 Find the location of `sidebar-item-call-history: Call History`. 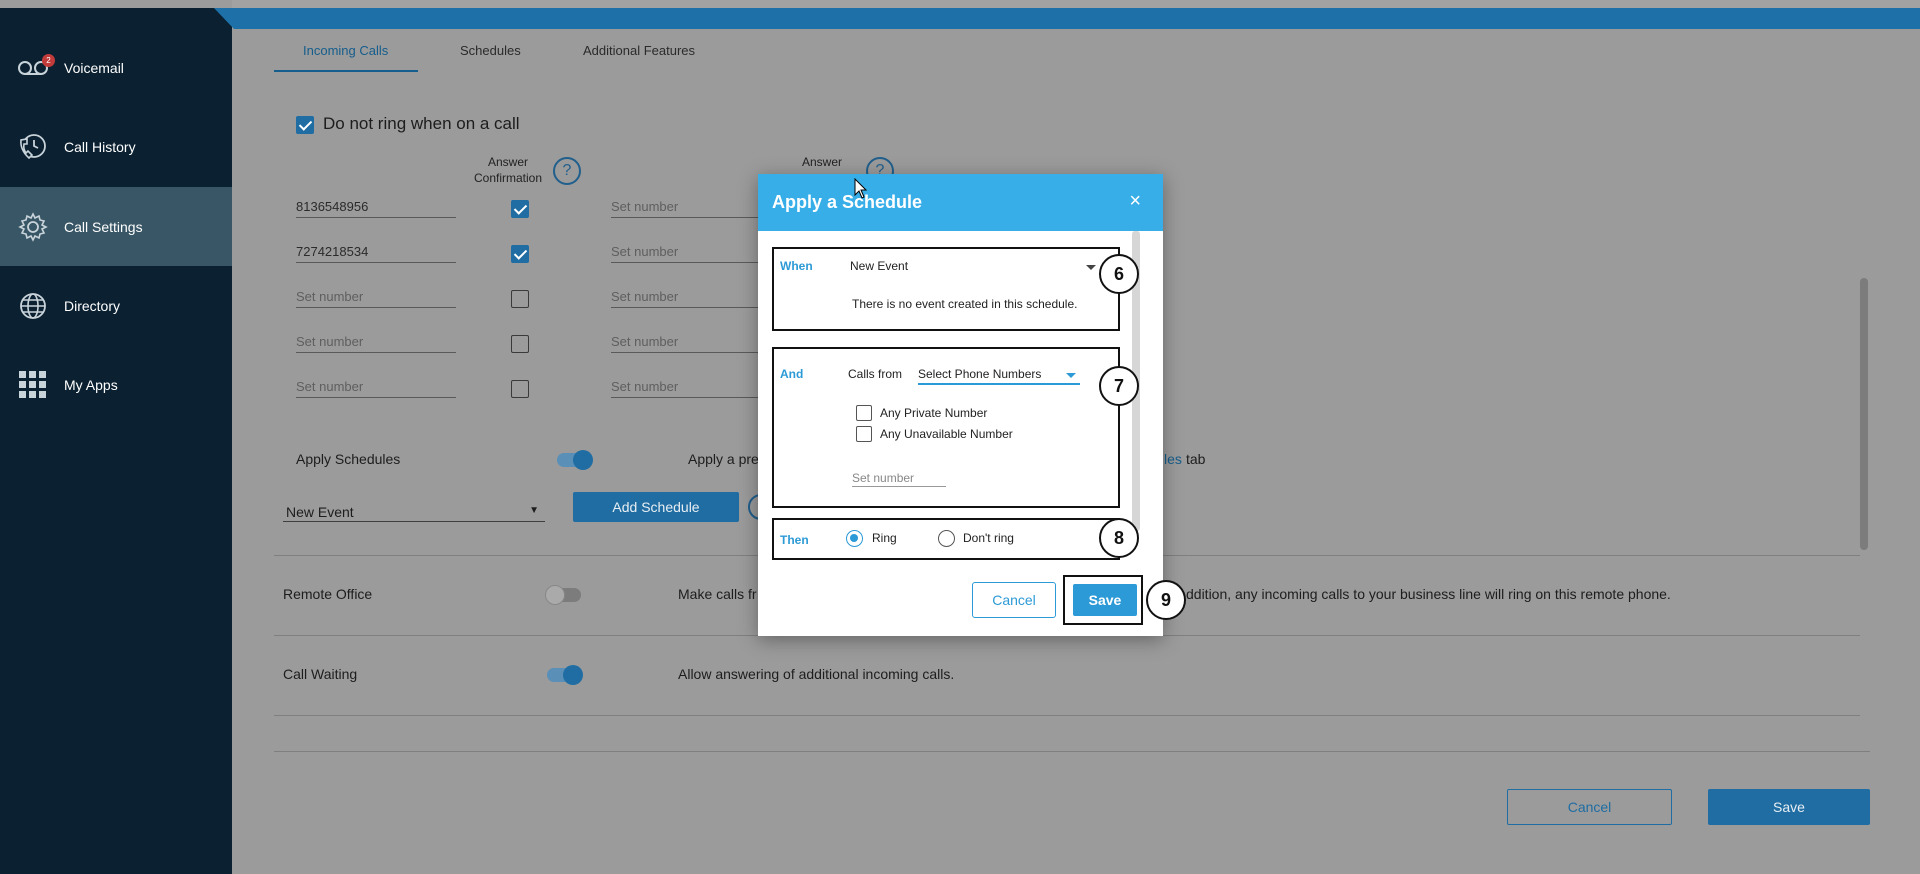

sidebar-item-call-history: Call History is located at coordinates (116, 146).